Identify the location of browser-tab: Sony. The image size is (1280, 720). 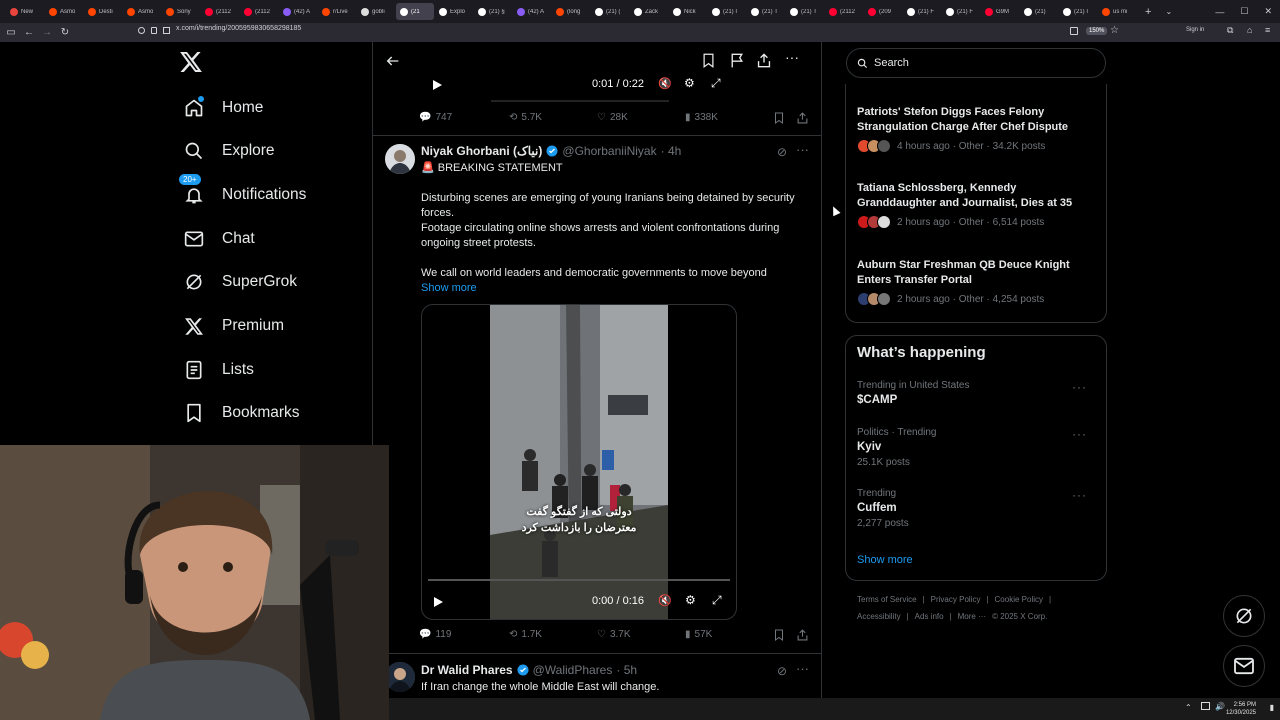
(181, 11).